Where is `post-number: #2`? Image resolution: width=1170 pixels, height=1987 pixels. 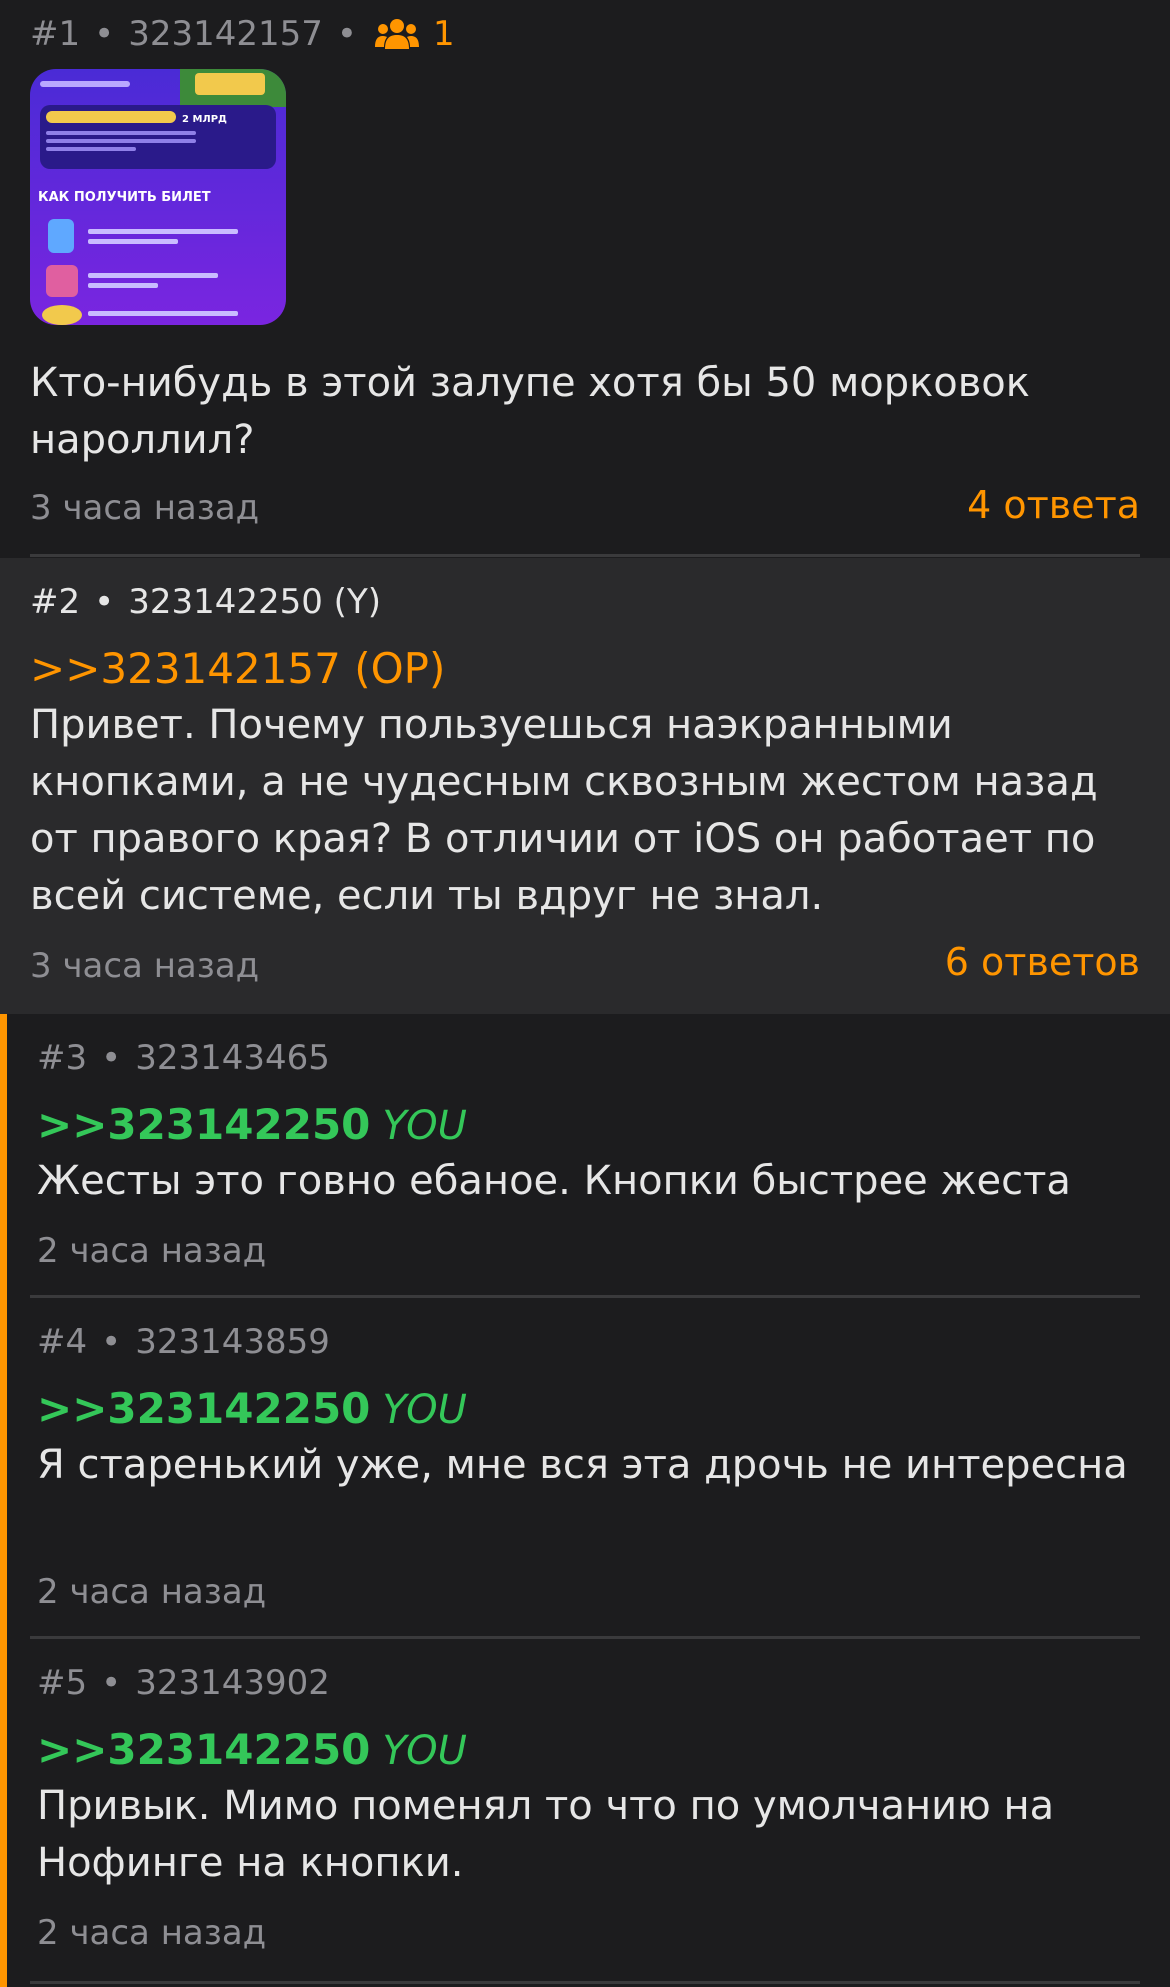 post-number: #2 is located at coordinates (55, 602).